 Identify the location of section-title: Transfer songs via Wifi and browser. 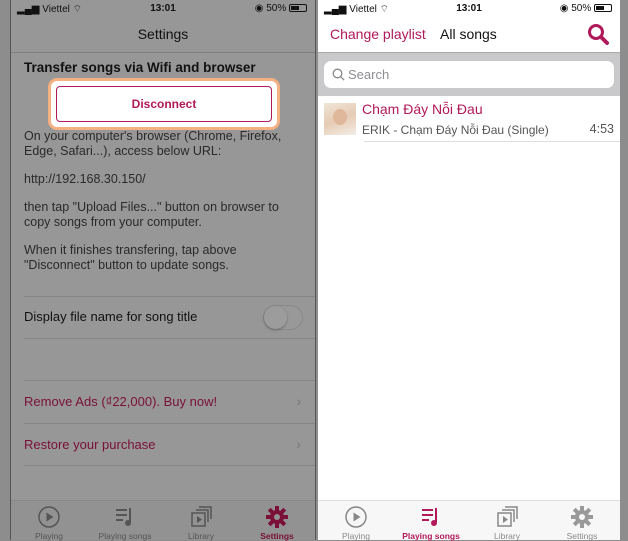
(140, 67).